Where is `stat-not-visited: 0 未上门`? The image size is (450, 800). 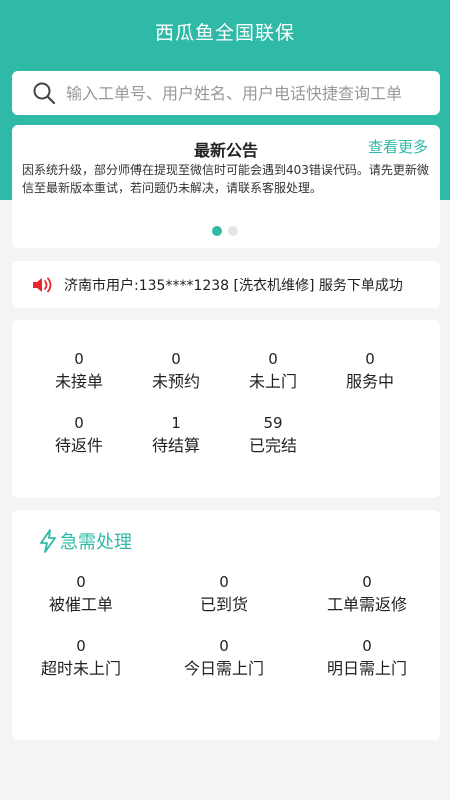 stat-not-visited: 0 未上门 is located at coordinates (273, 372).